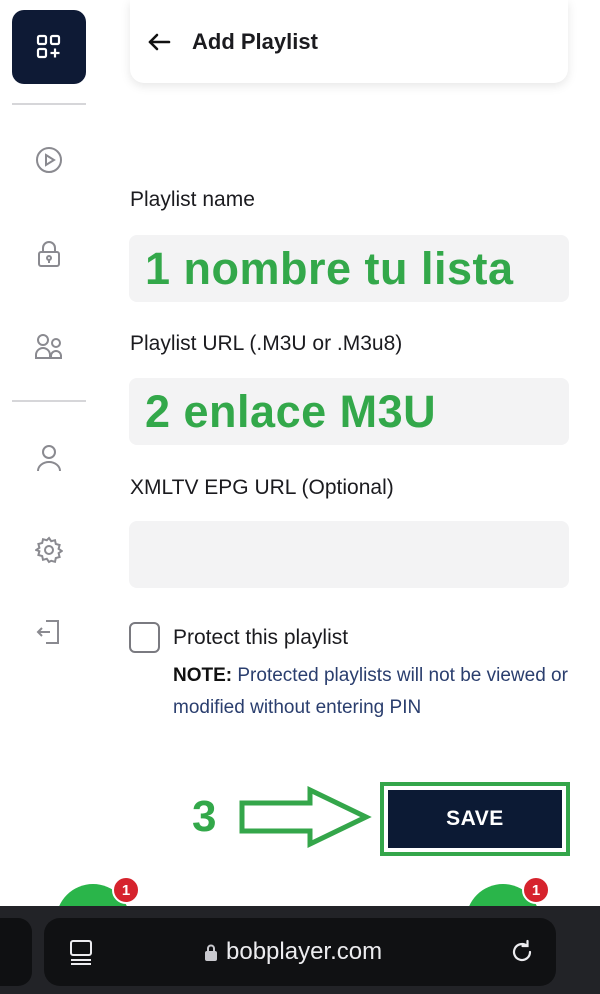 This screenshot has height=994, width=600. What do you see at coordinates (262, 487) in the screenshot?
I see `epg-url-label: XMLTV EPG URL (Optional)` at bounding box center [262, 487].